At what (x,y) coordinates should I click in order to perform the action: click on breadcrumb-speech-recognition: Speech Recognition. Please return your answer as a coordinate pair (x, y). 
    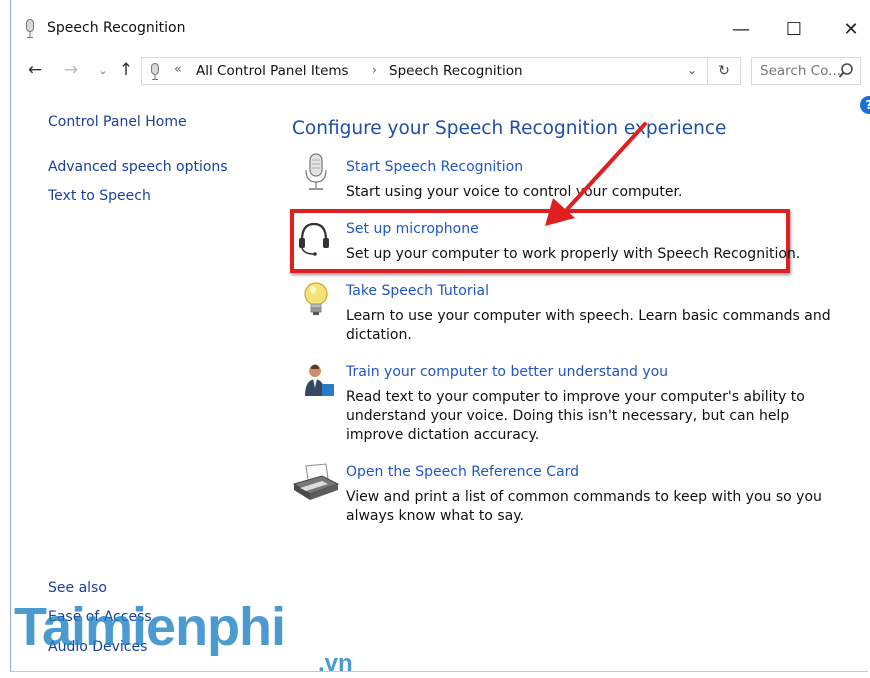
    Looking at the image, I should click on (456, 71).